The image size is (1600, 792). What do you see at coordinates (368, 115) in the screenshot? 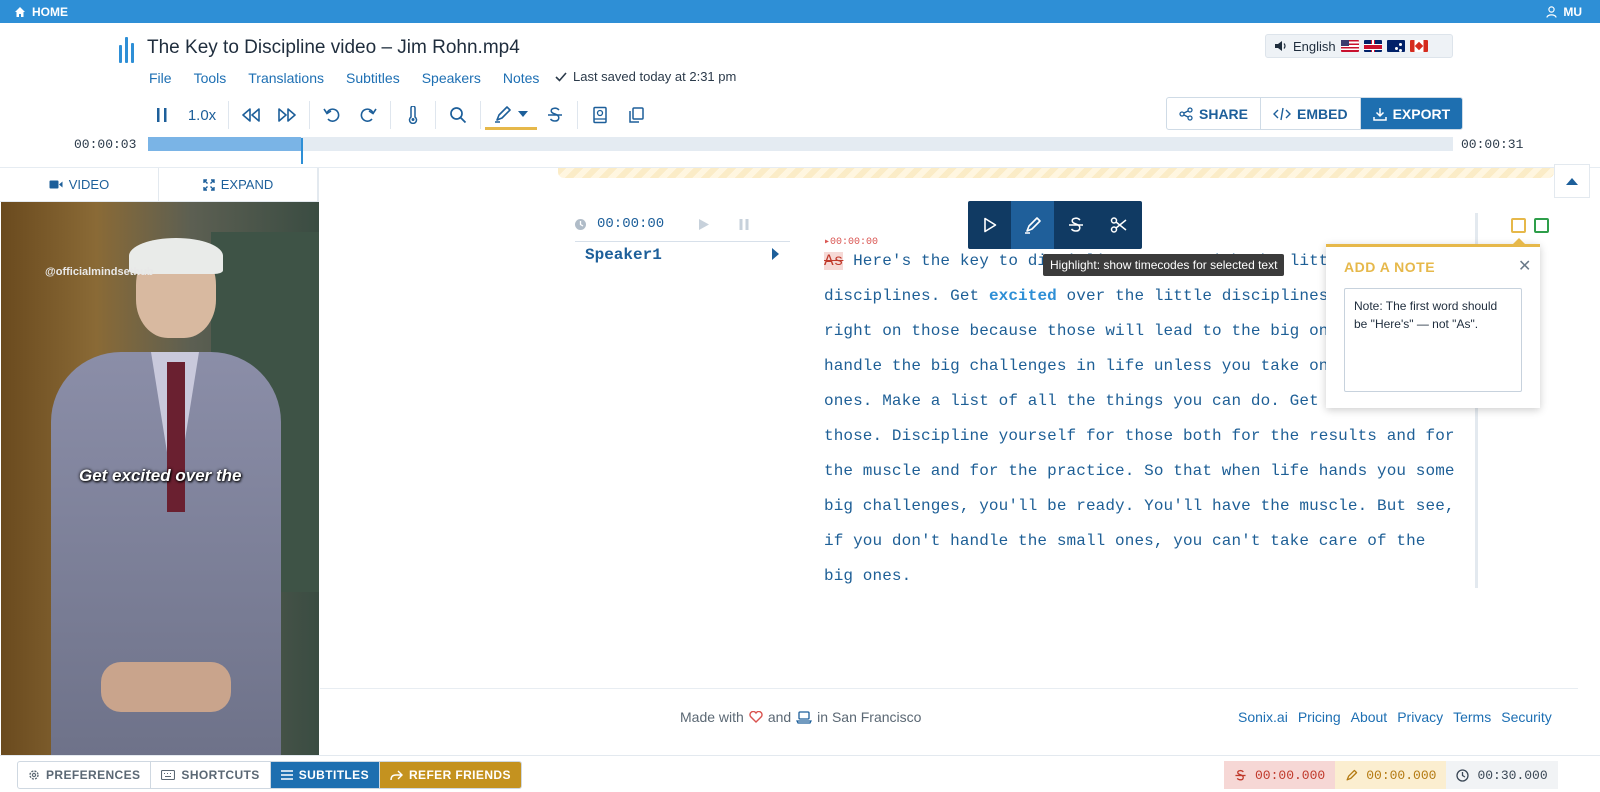
I see `redo-button` at bounding box center [368, 115].